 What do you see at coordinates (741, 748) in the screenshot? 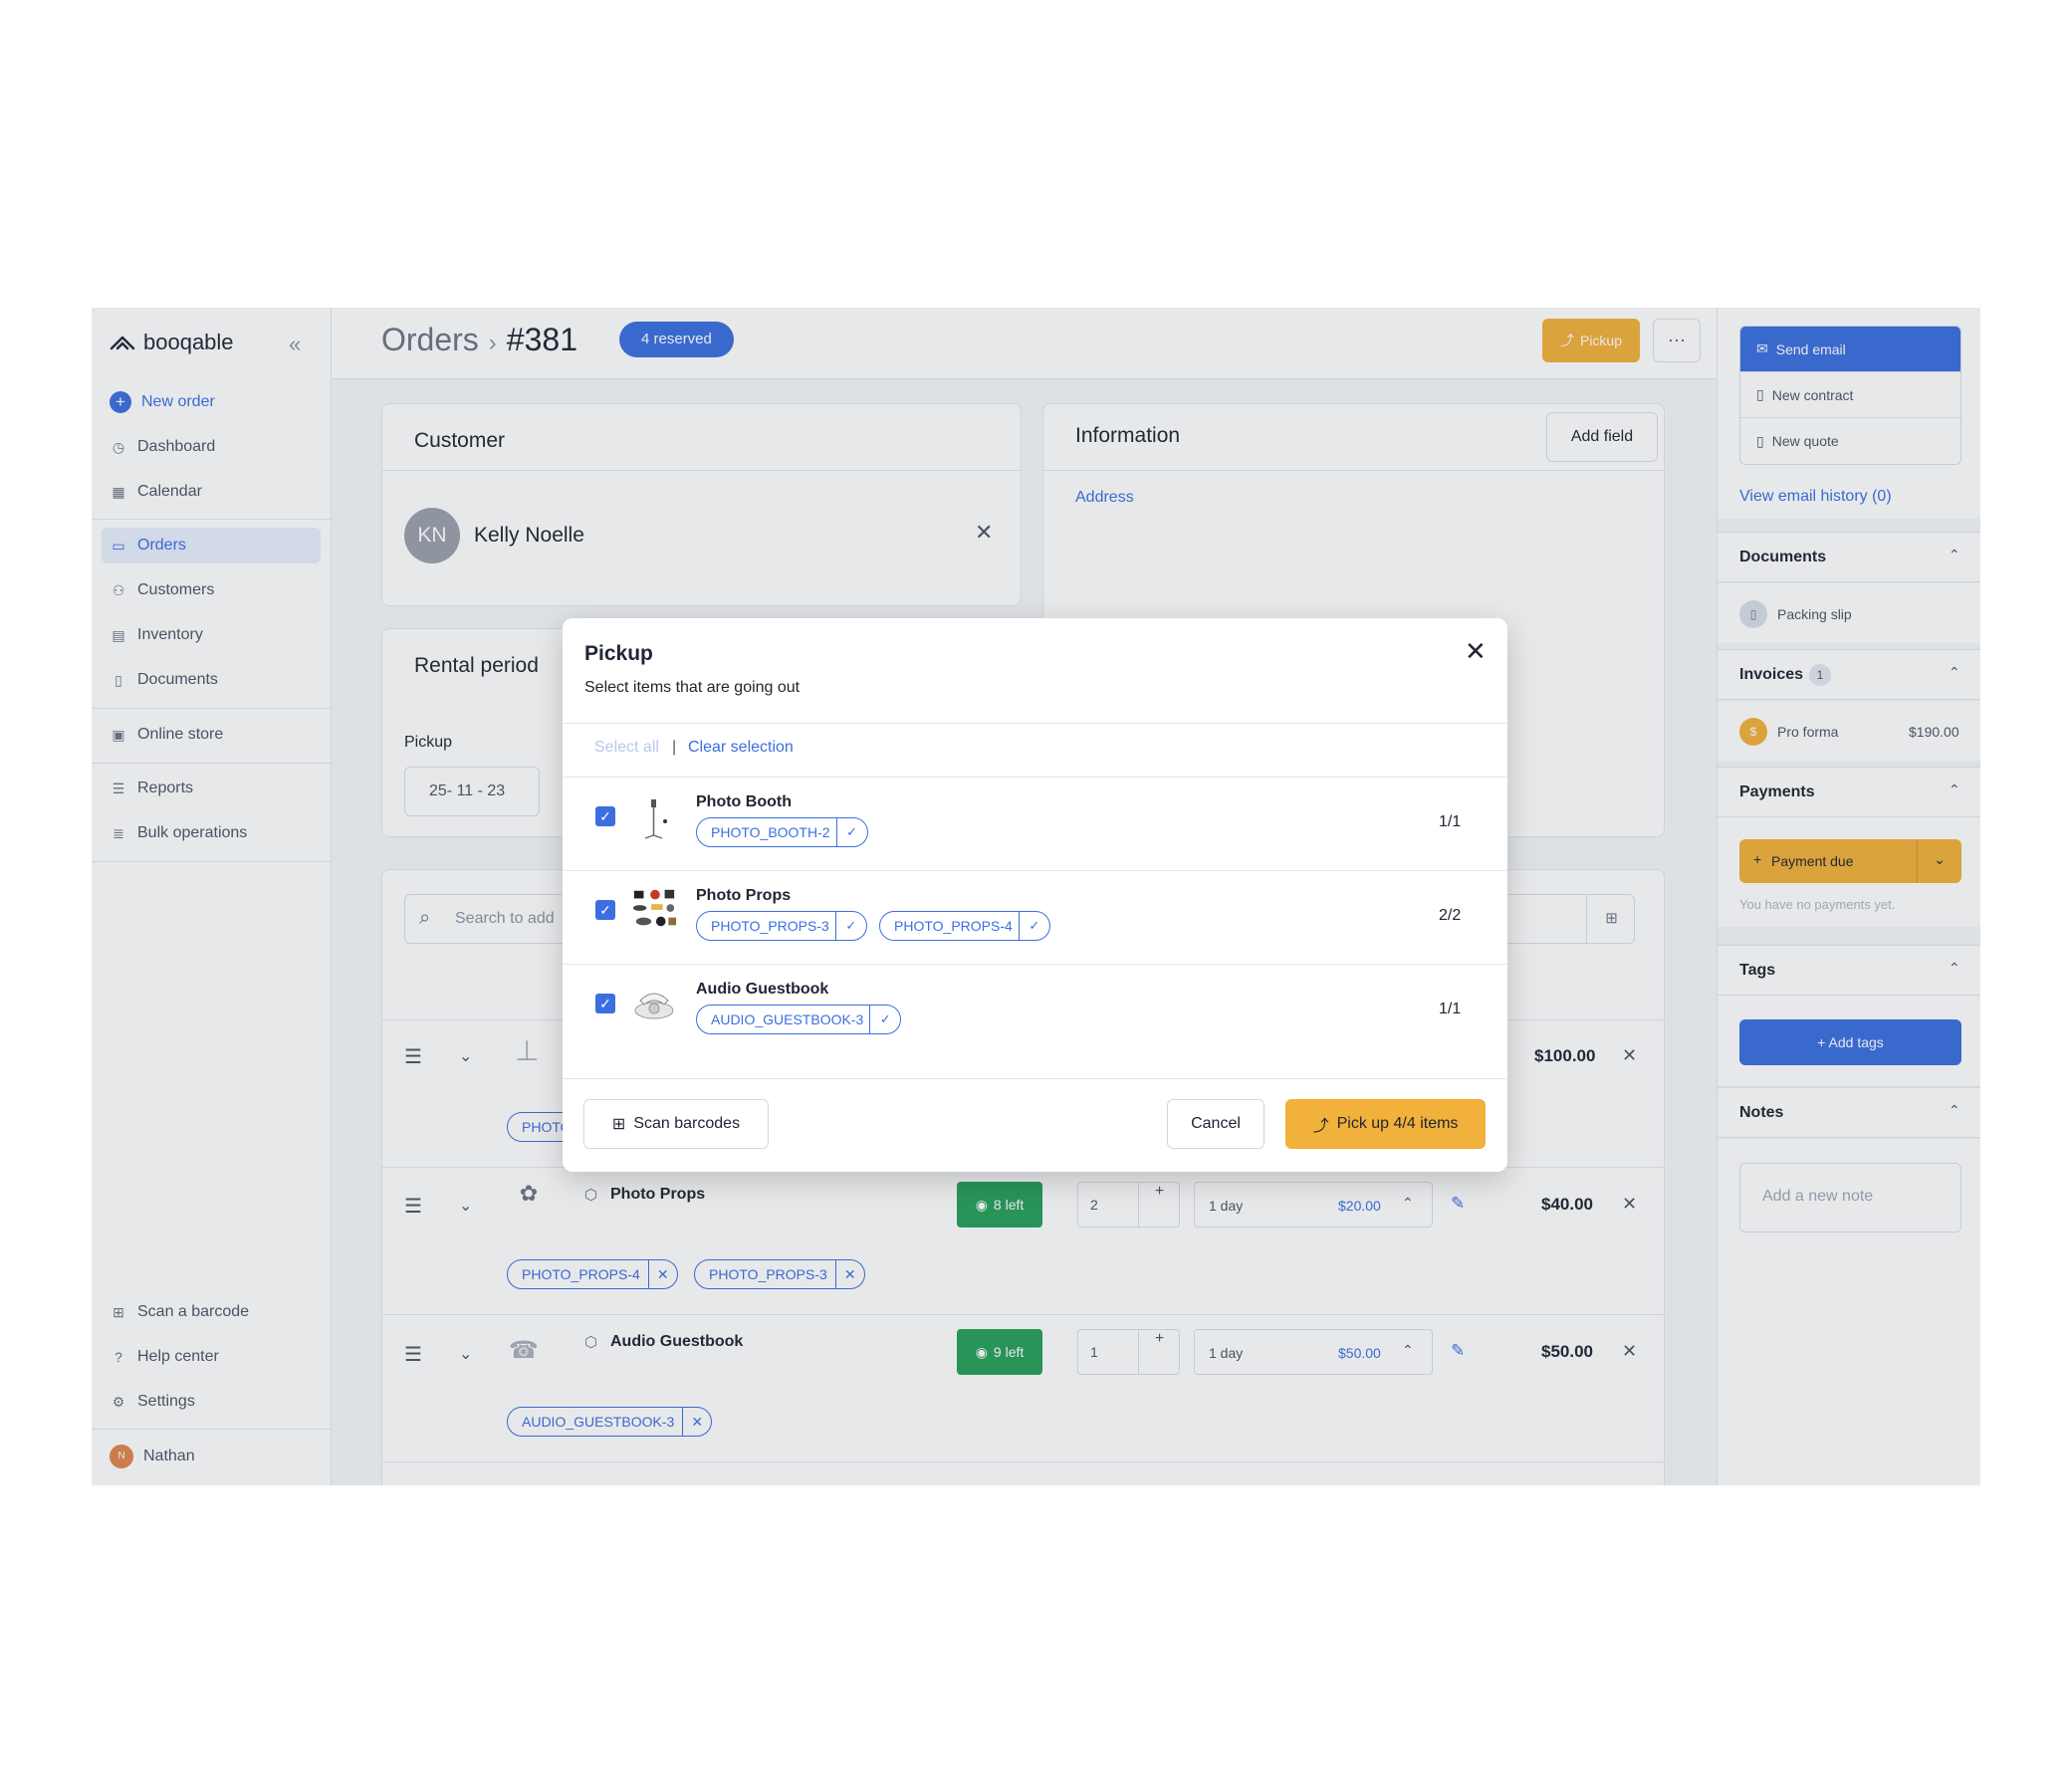
I see `clear-selection-link: Clear selection` at bounding box center [741, 748].